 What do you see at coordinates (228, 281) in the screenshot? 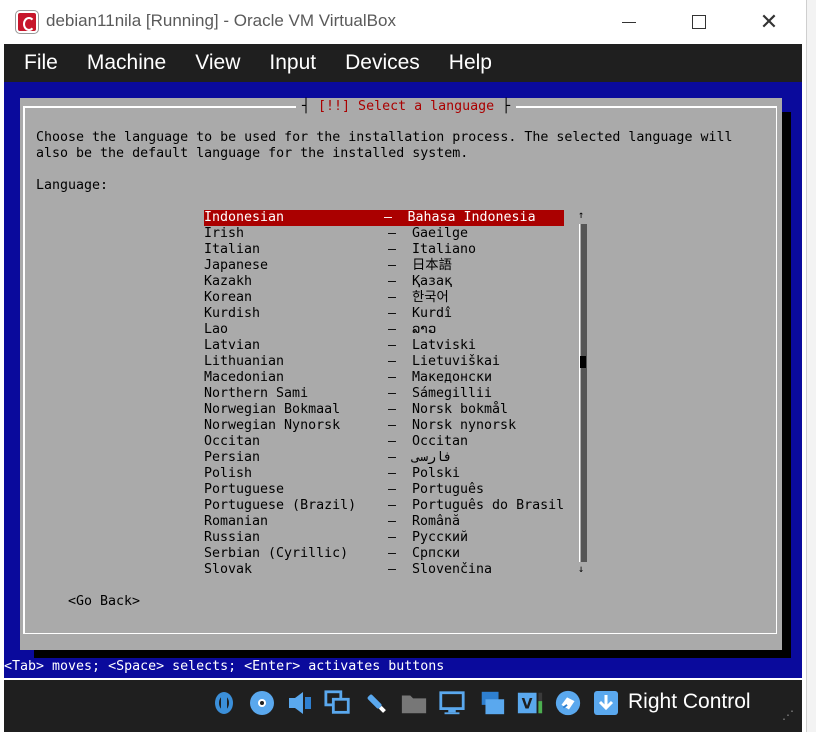
I see `language-name: Kazakh` at bounding box center [228, 281].